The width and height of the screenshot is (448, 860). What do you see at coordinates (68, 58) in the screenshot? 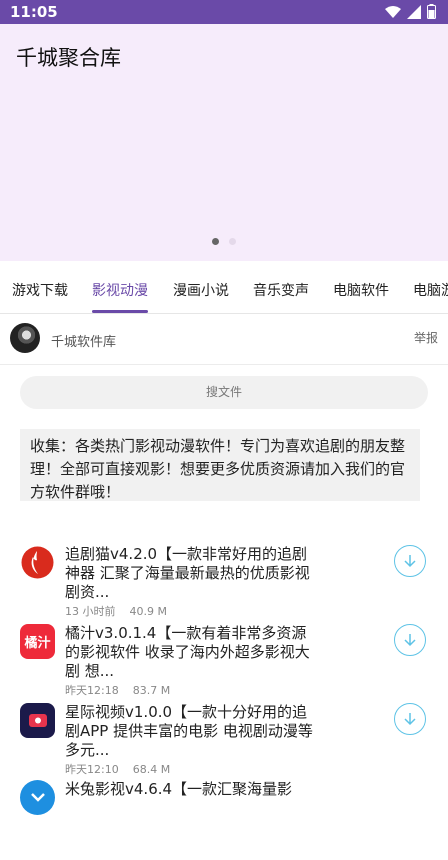
I see `page-title: 千城聚合库` at bounding box center [68, 58].